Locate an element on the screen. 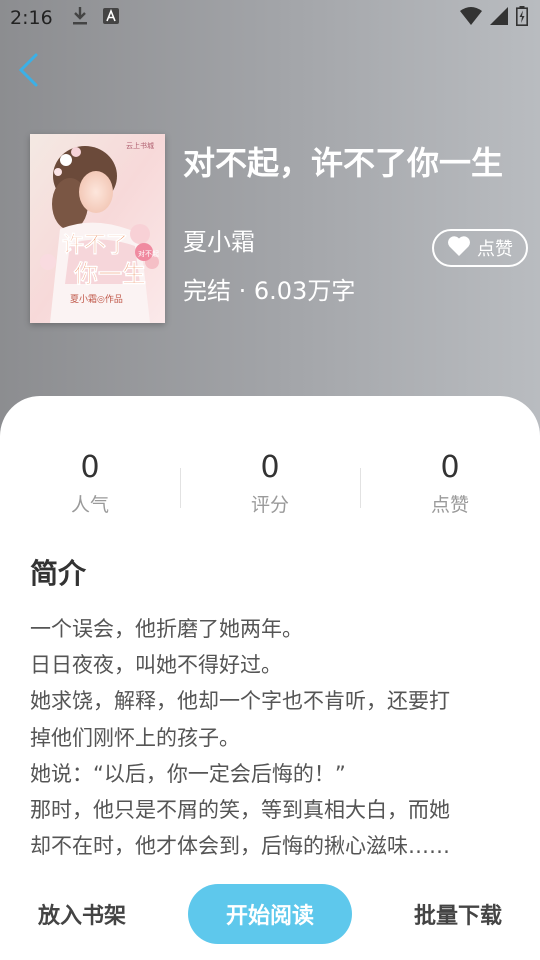 The height and width of the screenshot is (960, 540). cellular-icon is located at coordinates (499, 18).